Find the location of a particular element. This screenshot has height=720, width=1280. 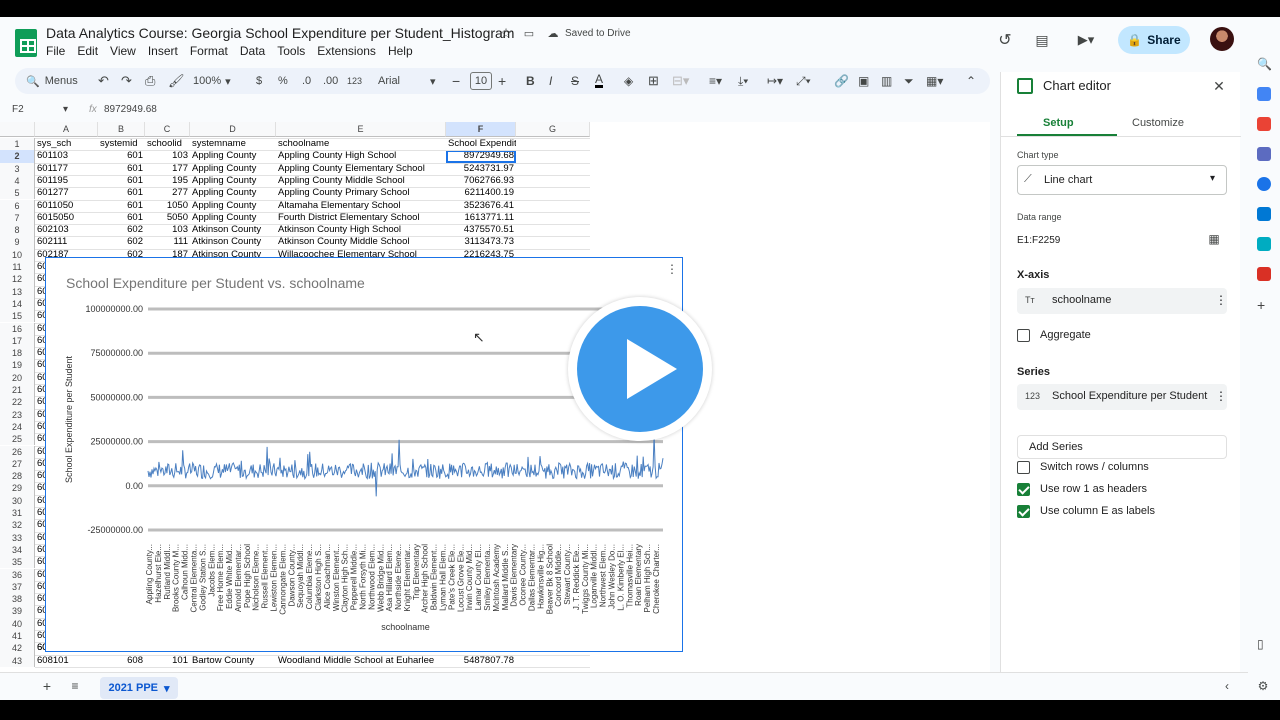

table-cell: 602103 is located at coordinates (66, 230).